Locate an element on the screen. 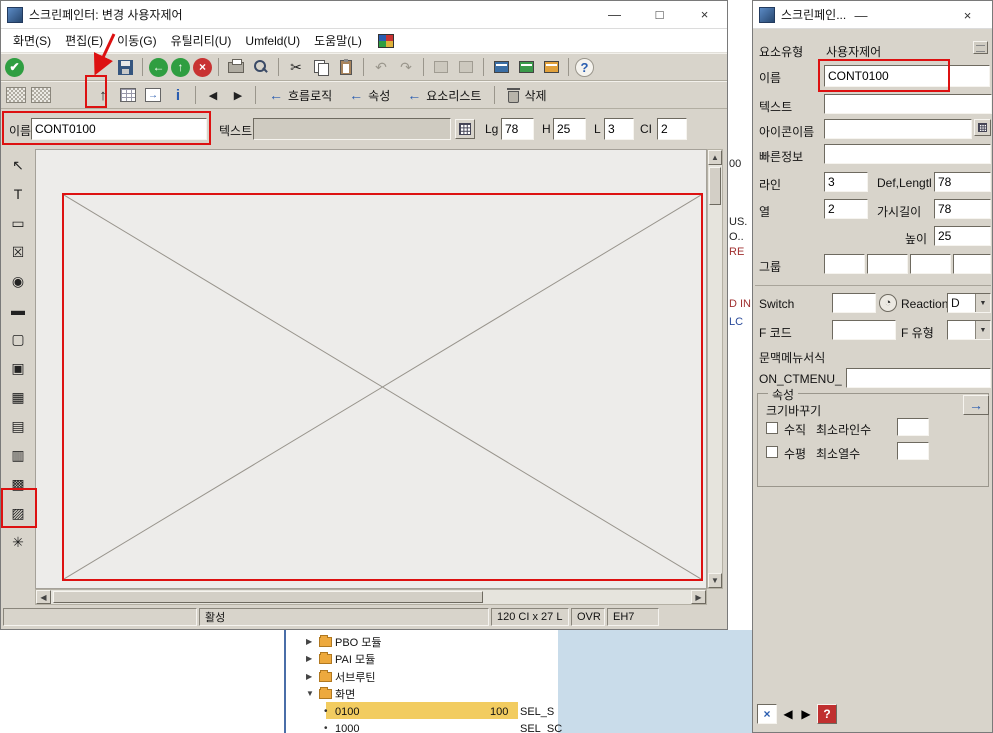 This screenshot has height=733, width=993. fcode-input is located at coordinates (864, 330).